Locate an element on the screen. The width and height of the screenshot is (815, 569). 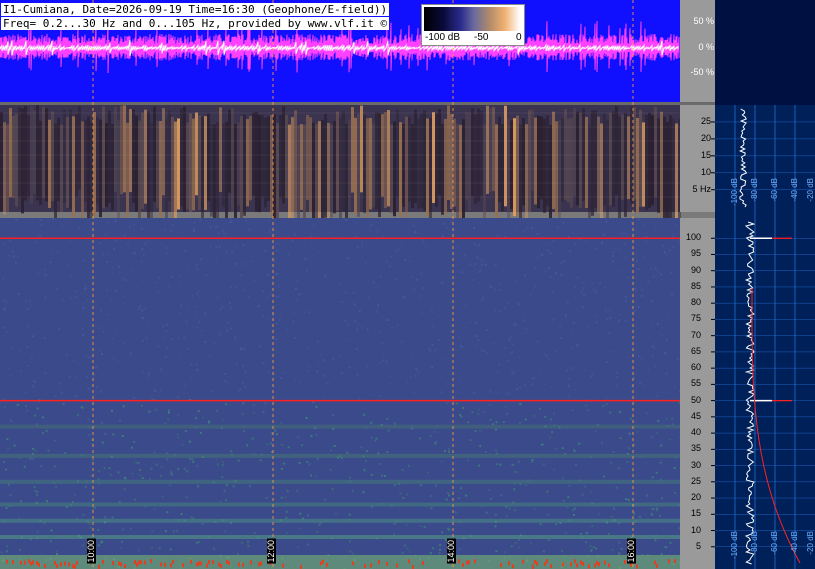
time-label-0: 10:00 is located at coordinates (91, 551).